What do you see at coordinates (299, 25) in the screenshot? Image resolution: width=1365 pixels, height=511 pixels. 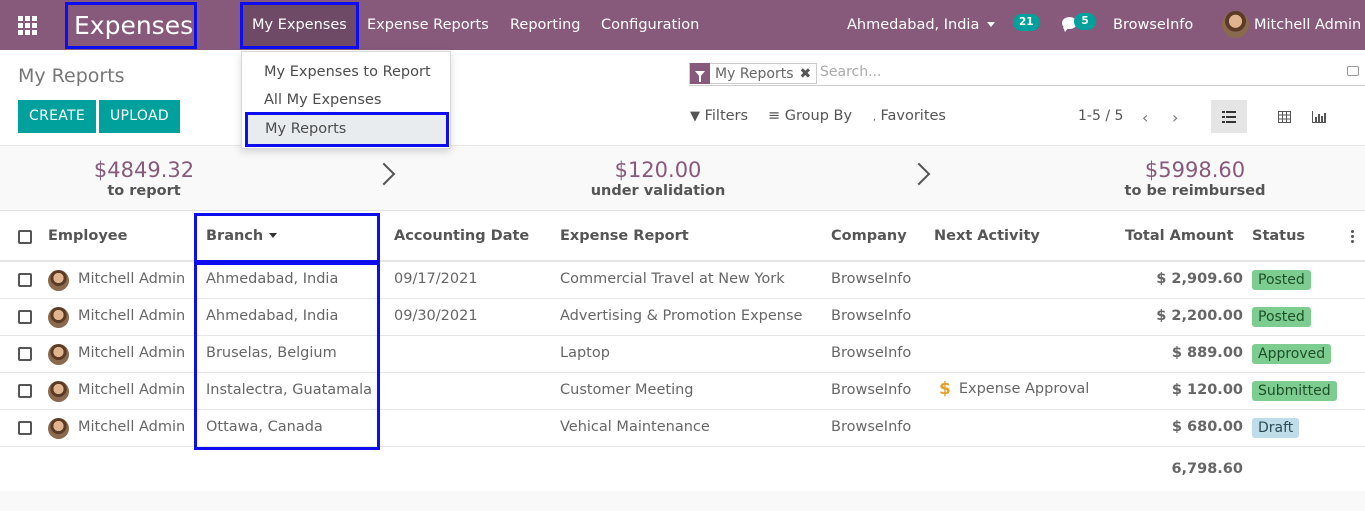 I see `menu-my-expenses: My Expenses` at bounding box center [299, 25].